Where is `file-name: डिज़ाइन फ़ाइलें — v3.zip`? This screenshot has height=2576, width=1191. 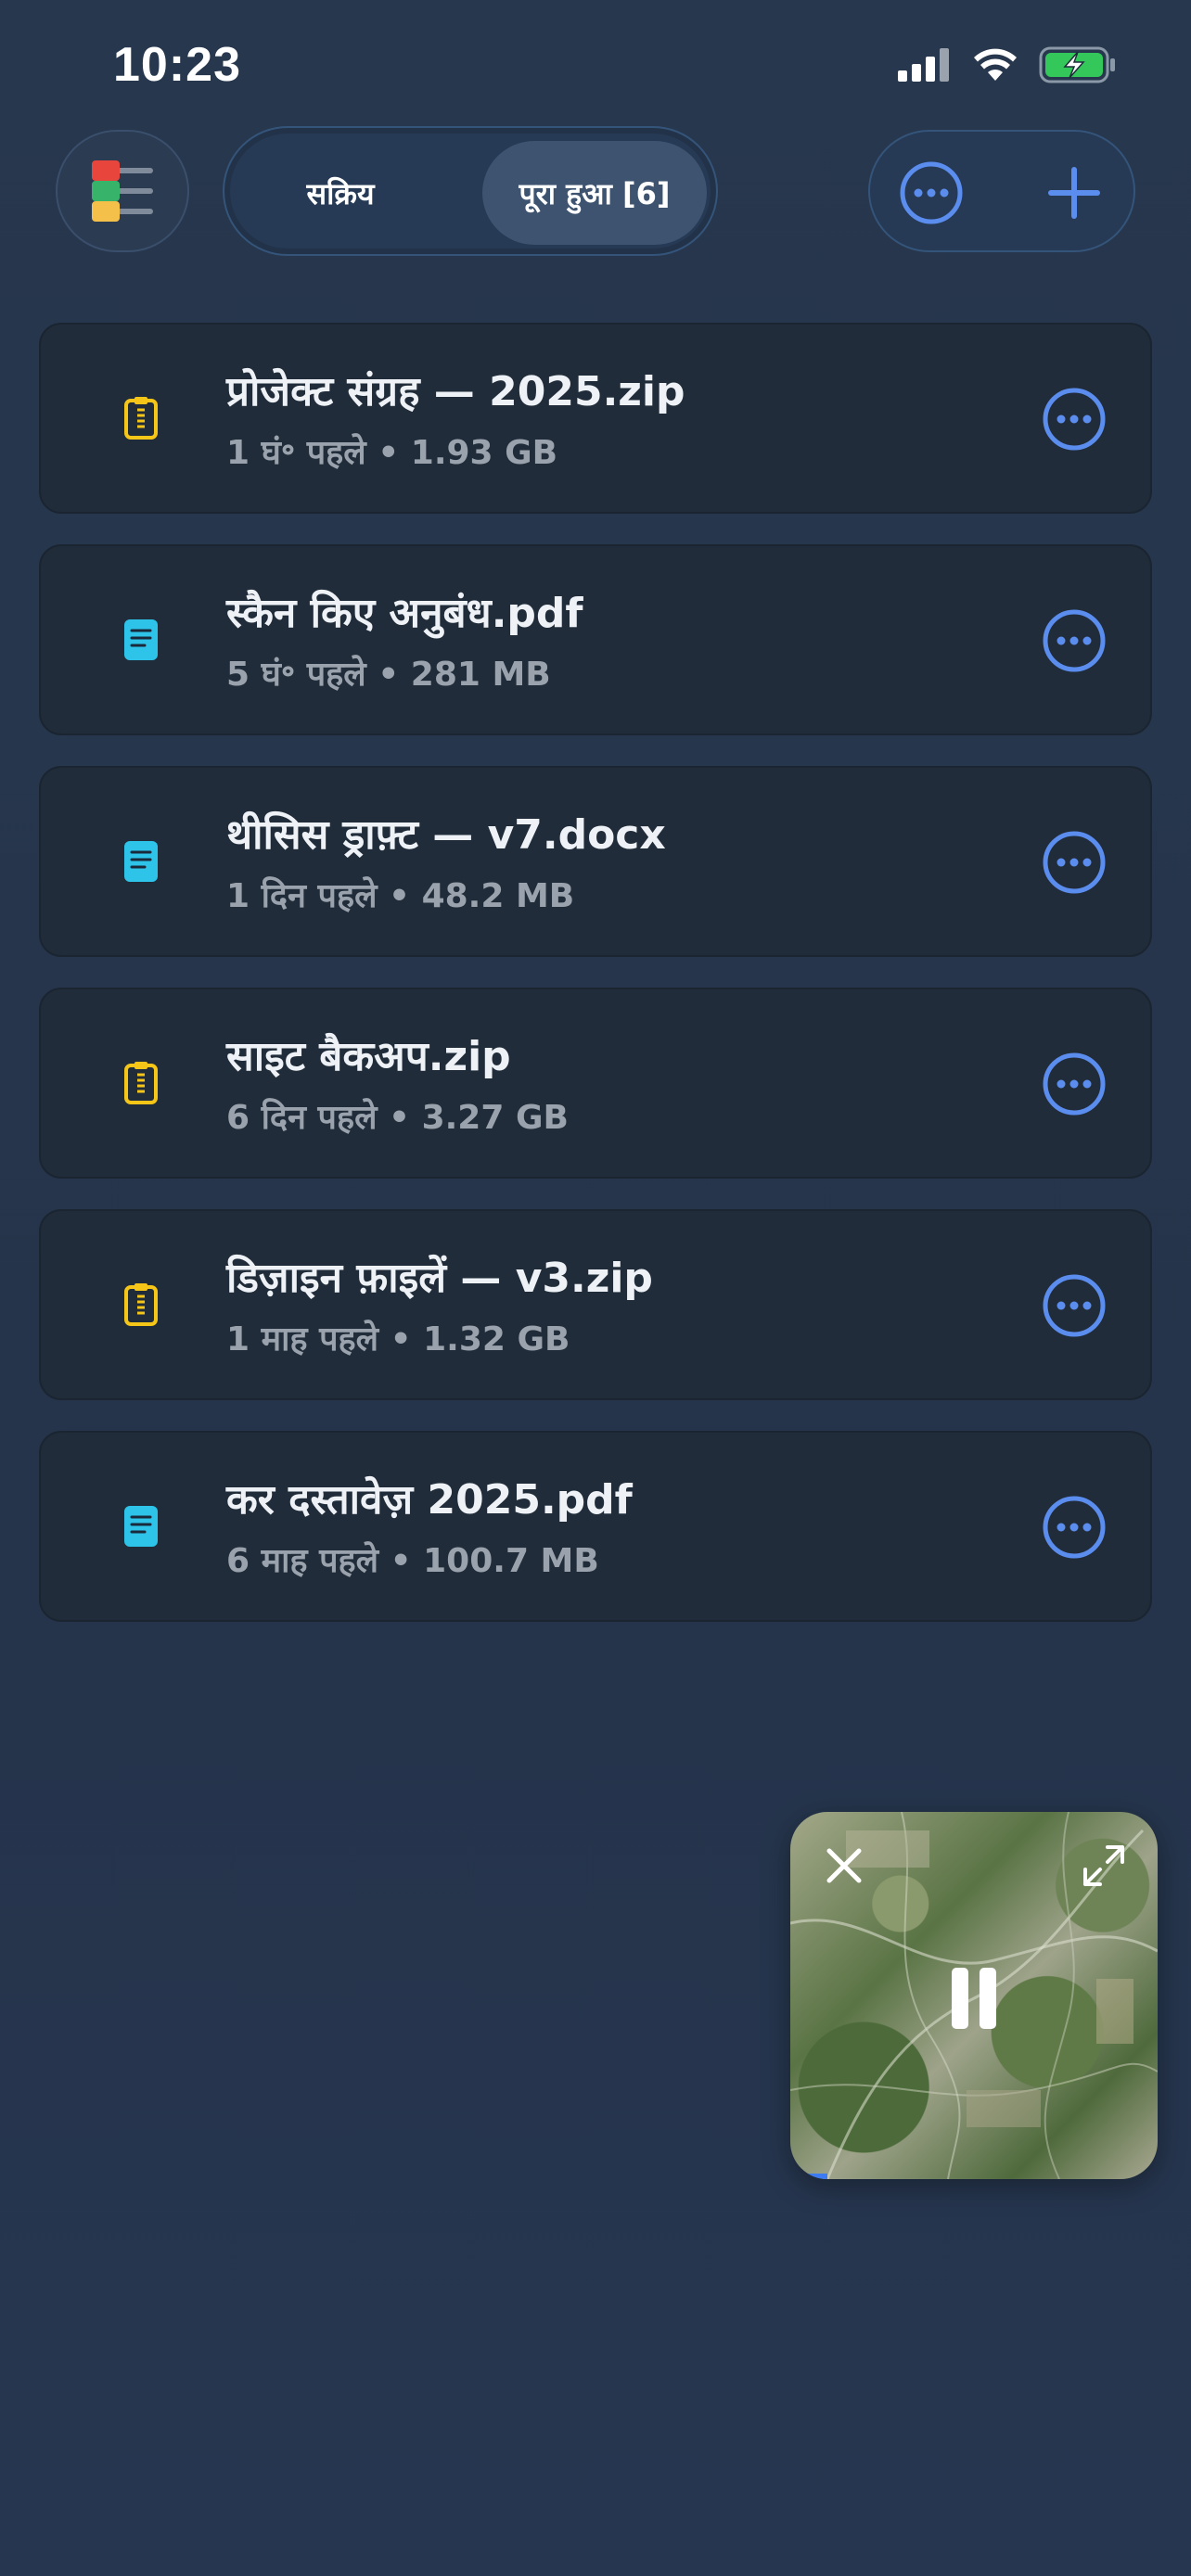 file-name: डिज़ाइन फ़ाइलें — v3.zip is located at coordinates (439, 1278).